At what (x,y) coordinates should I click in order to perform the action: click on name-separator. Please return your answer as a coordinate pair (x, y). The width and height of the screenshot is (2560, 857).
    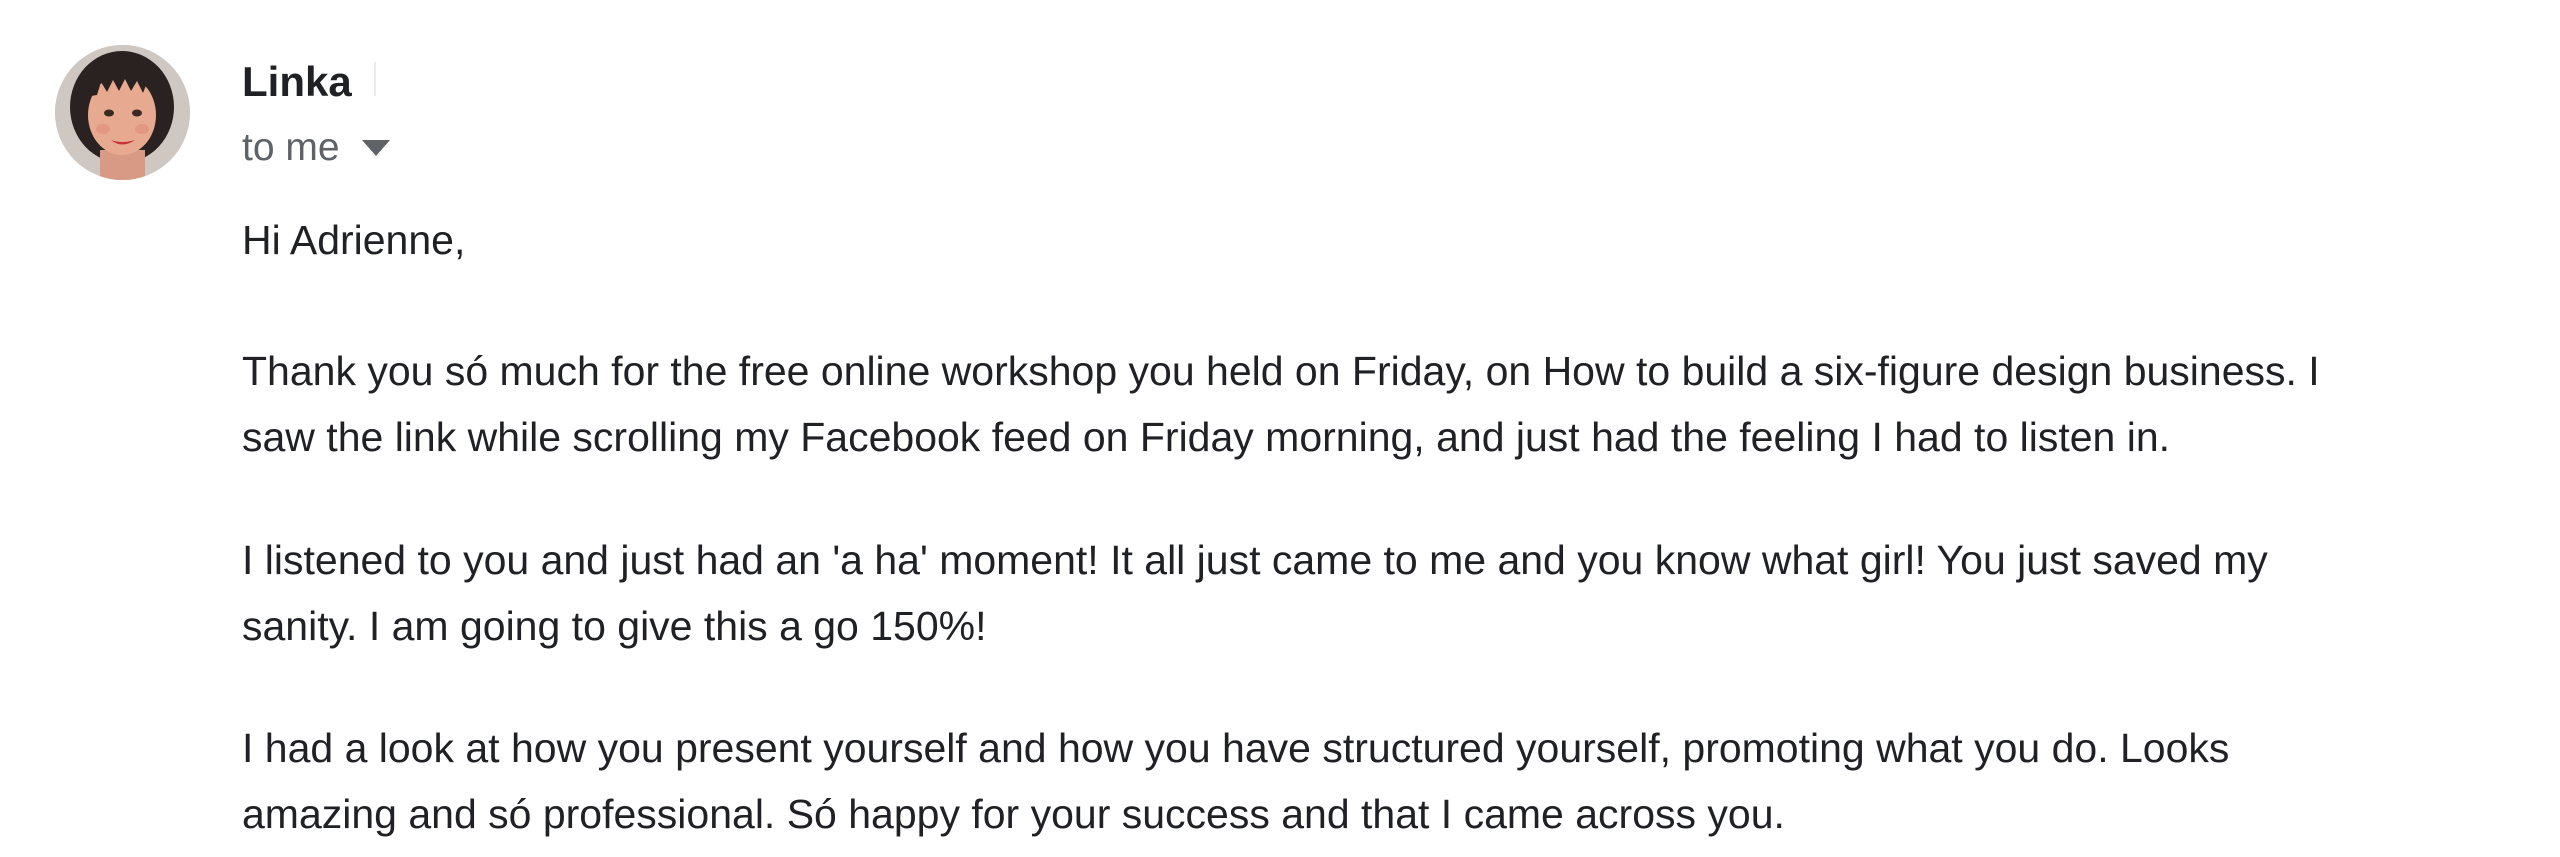
    Looking at the image, I should click on (375, 79).